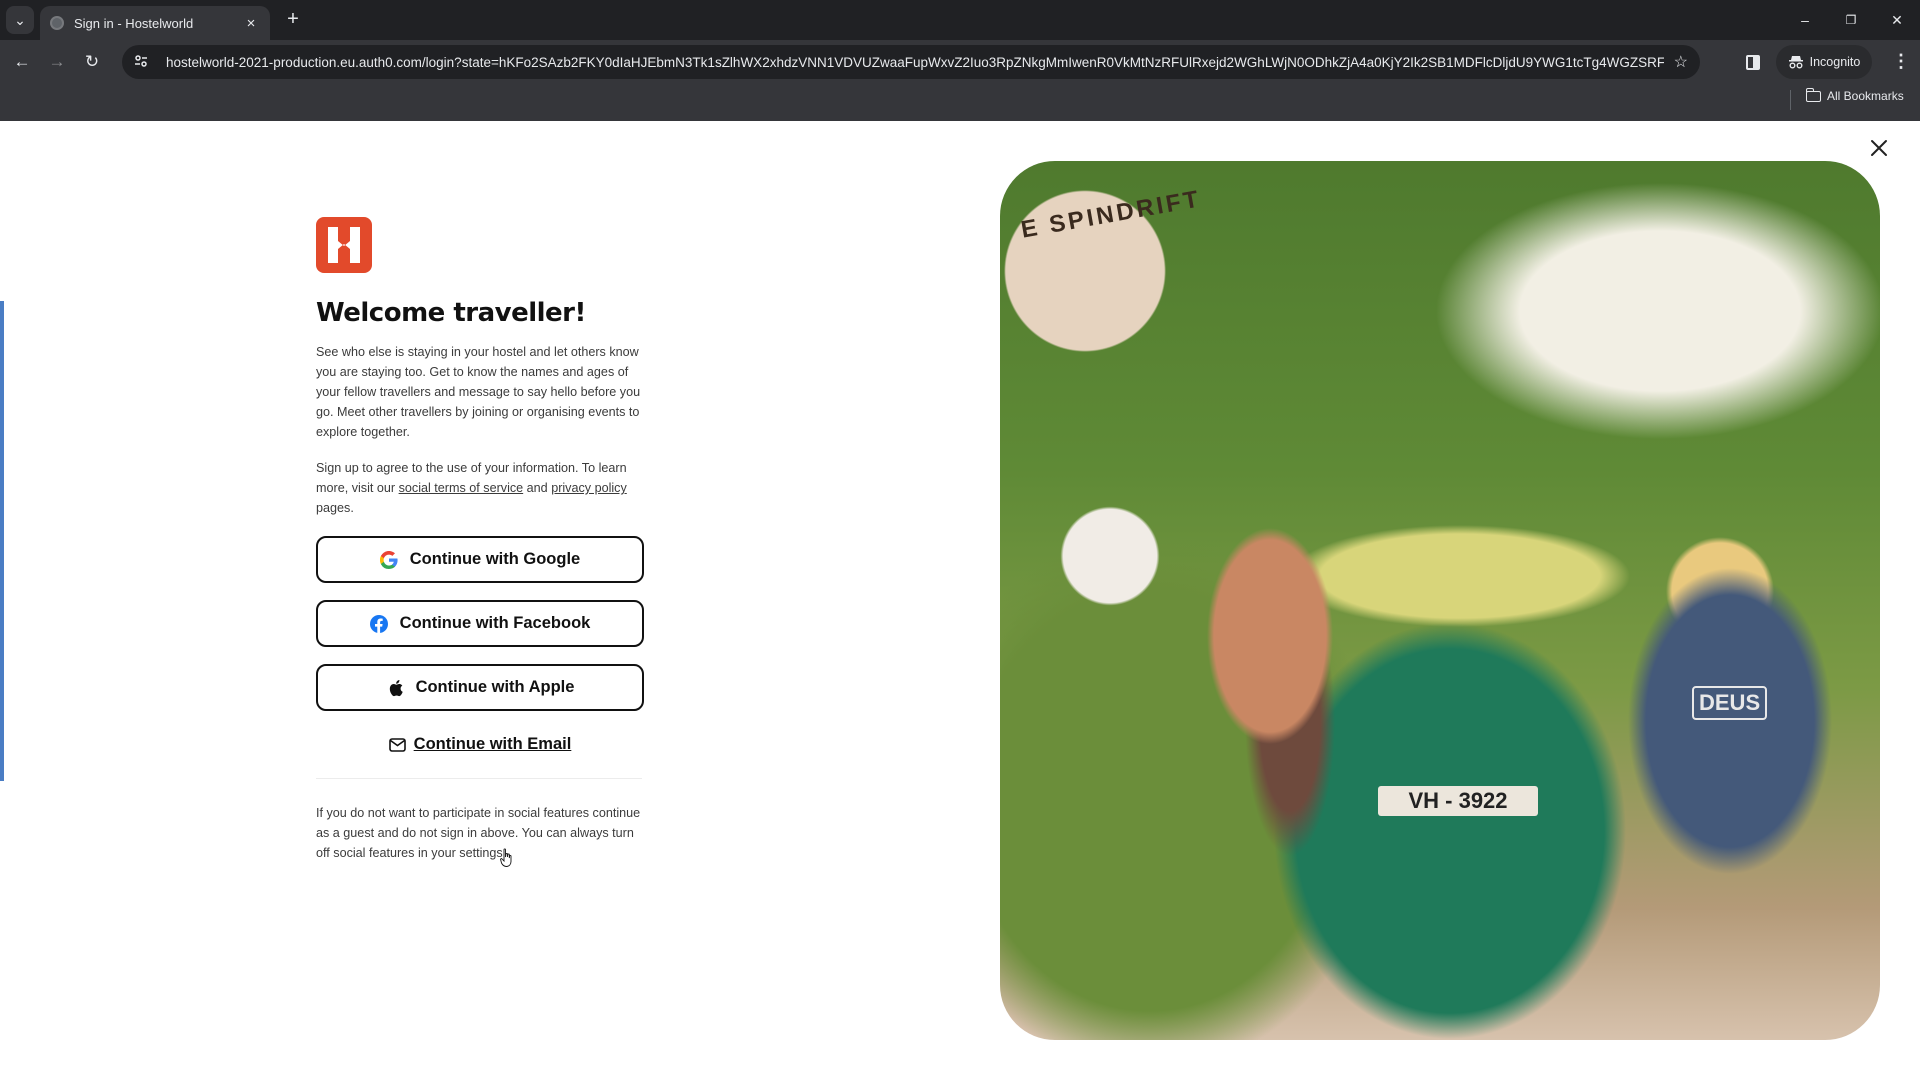 This screenshot has height=1080, width=1920. Describe the element at coordinates (960, 20) in the screenshot. I see `browser-tab-bar: ⌄ Sign in - Hostelworld × + – ❐ ✕` at that location.